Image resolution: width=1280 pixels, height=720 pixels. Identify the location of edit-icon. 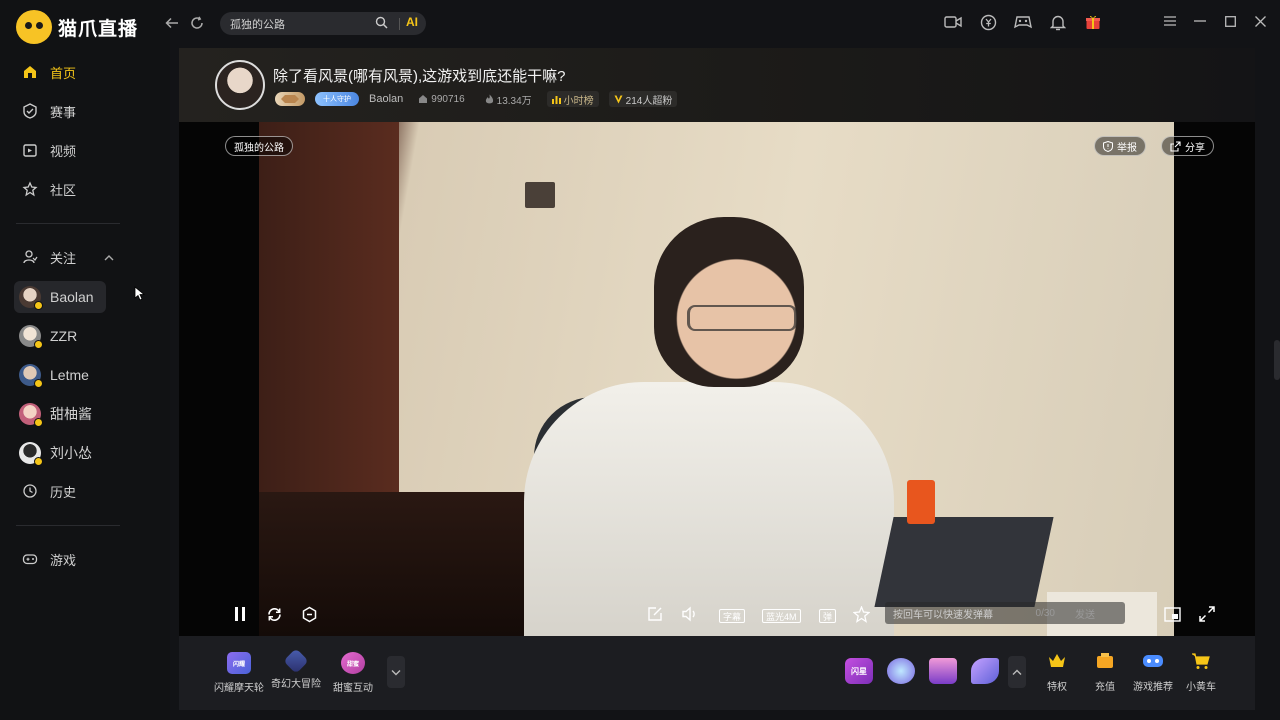
(655, 614).